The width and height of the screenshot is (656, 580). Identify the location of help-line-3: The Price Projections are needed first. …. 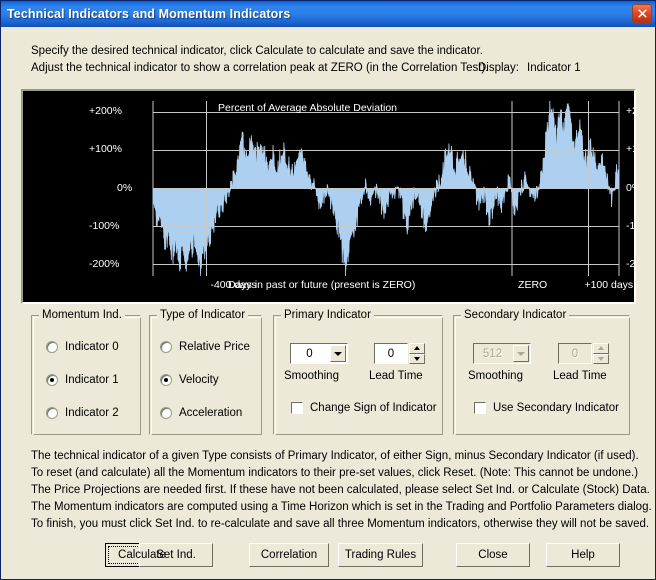
(340, 490).